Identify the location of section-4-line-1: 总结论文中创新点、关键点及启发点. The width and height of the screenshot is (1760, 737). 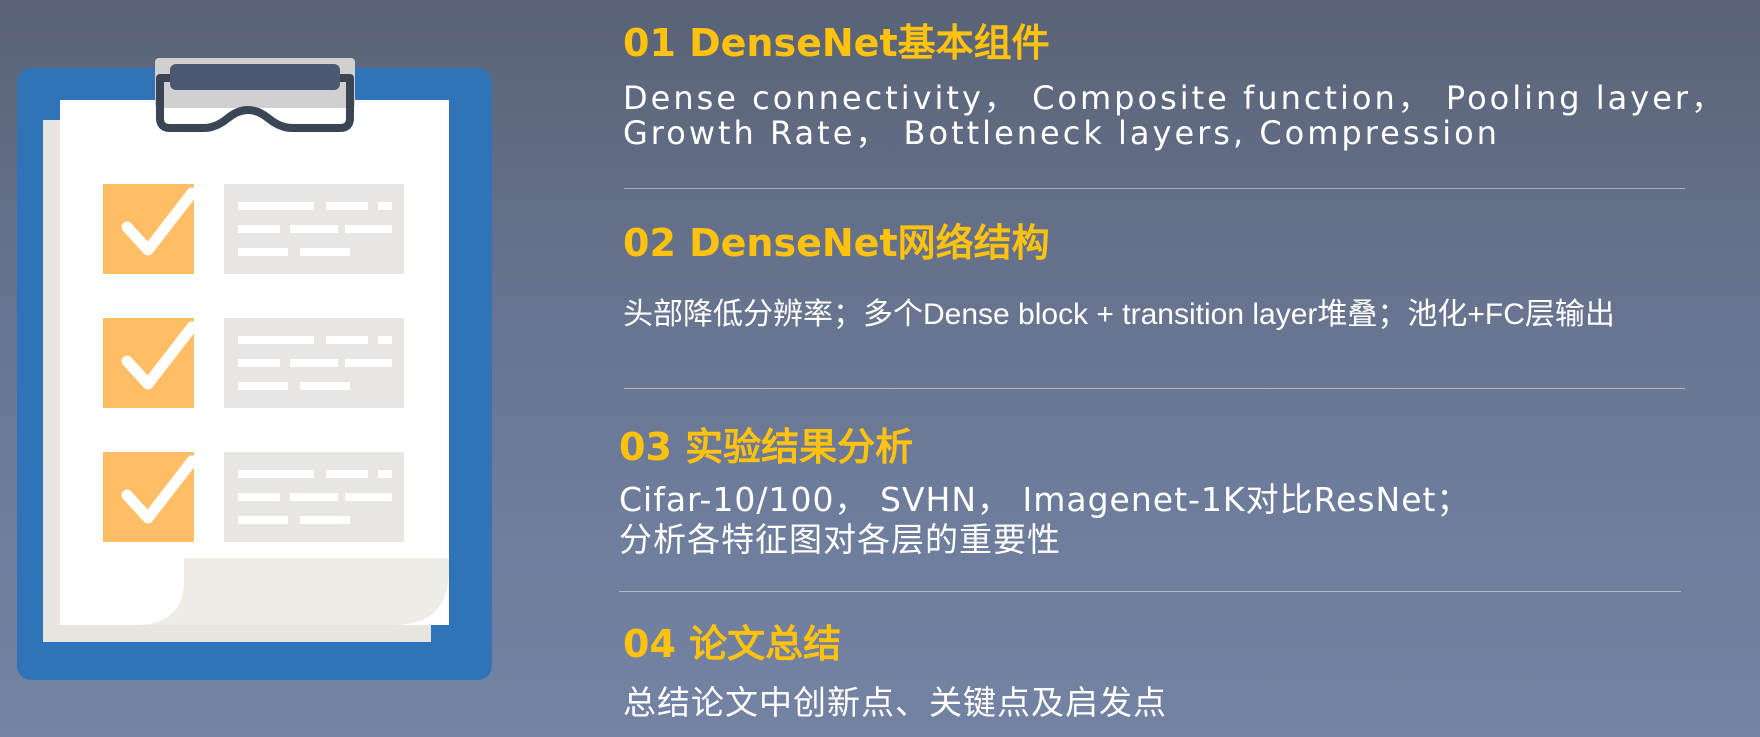
(895, 702).